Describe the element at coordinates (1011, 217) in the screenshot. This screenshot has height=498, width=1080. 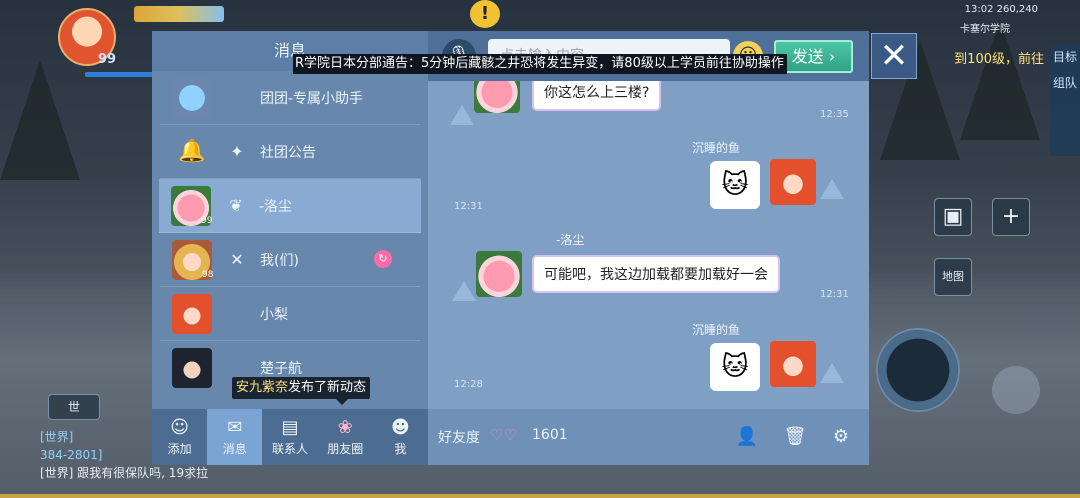
I see `plus-icon: +` at that location.